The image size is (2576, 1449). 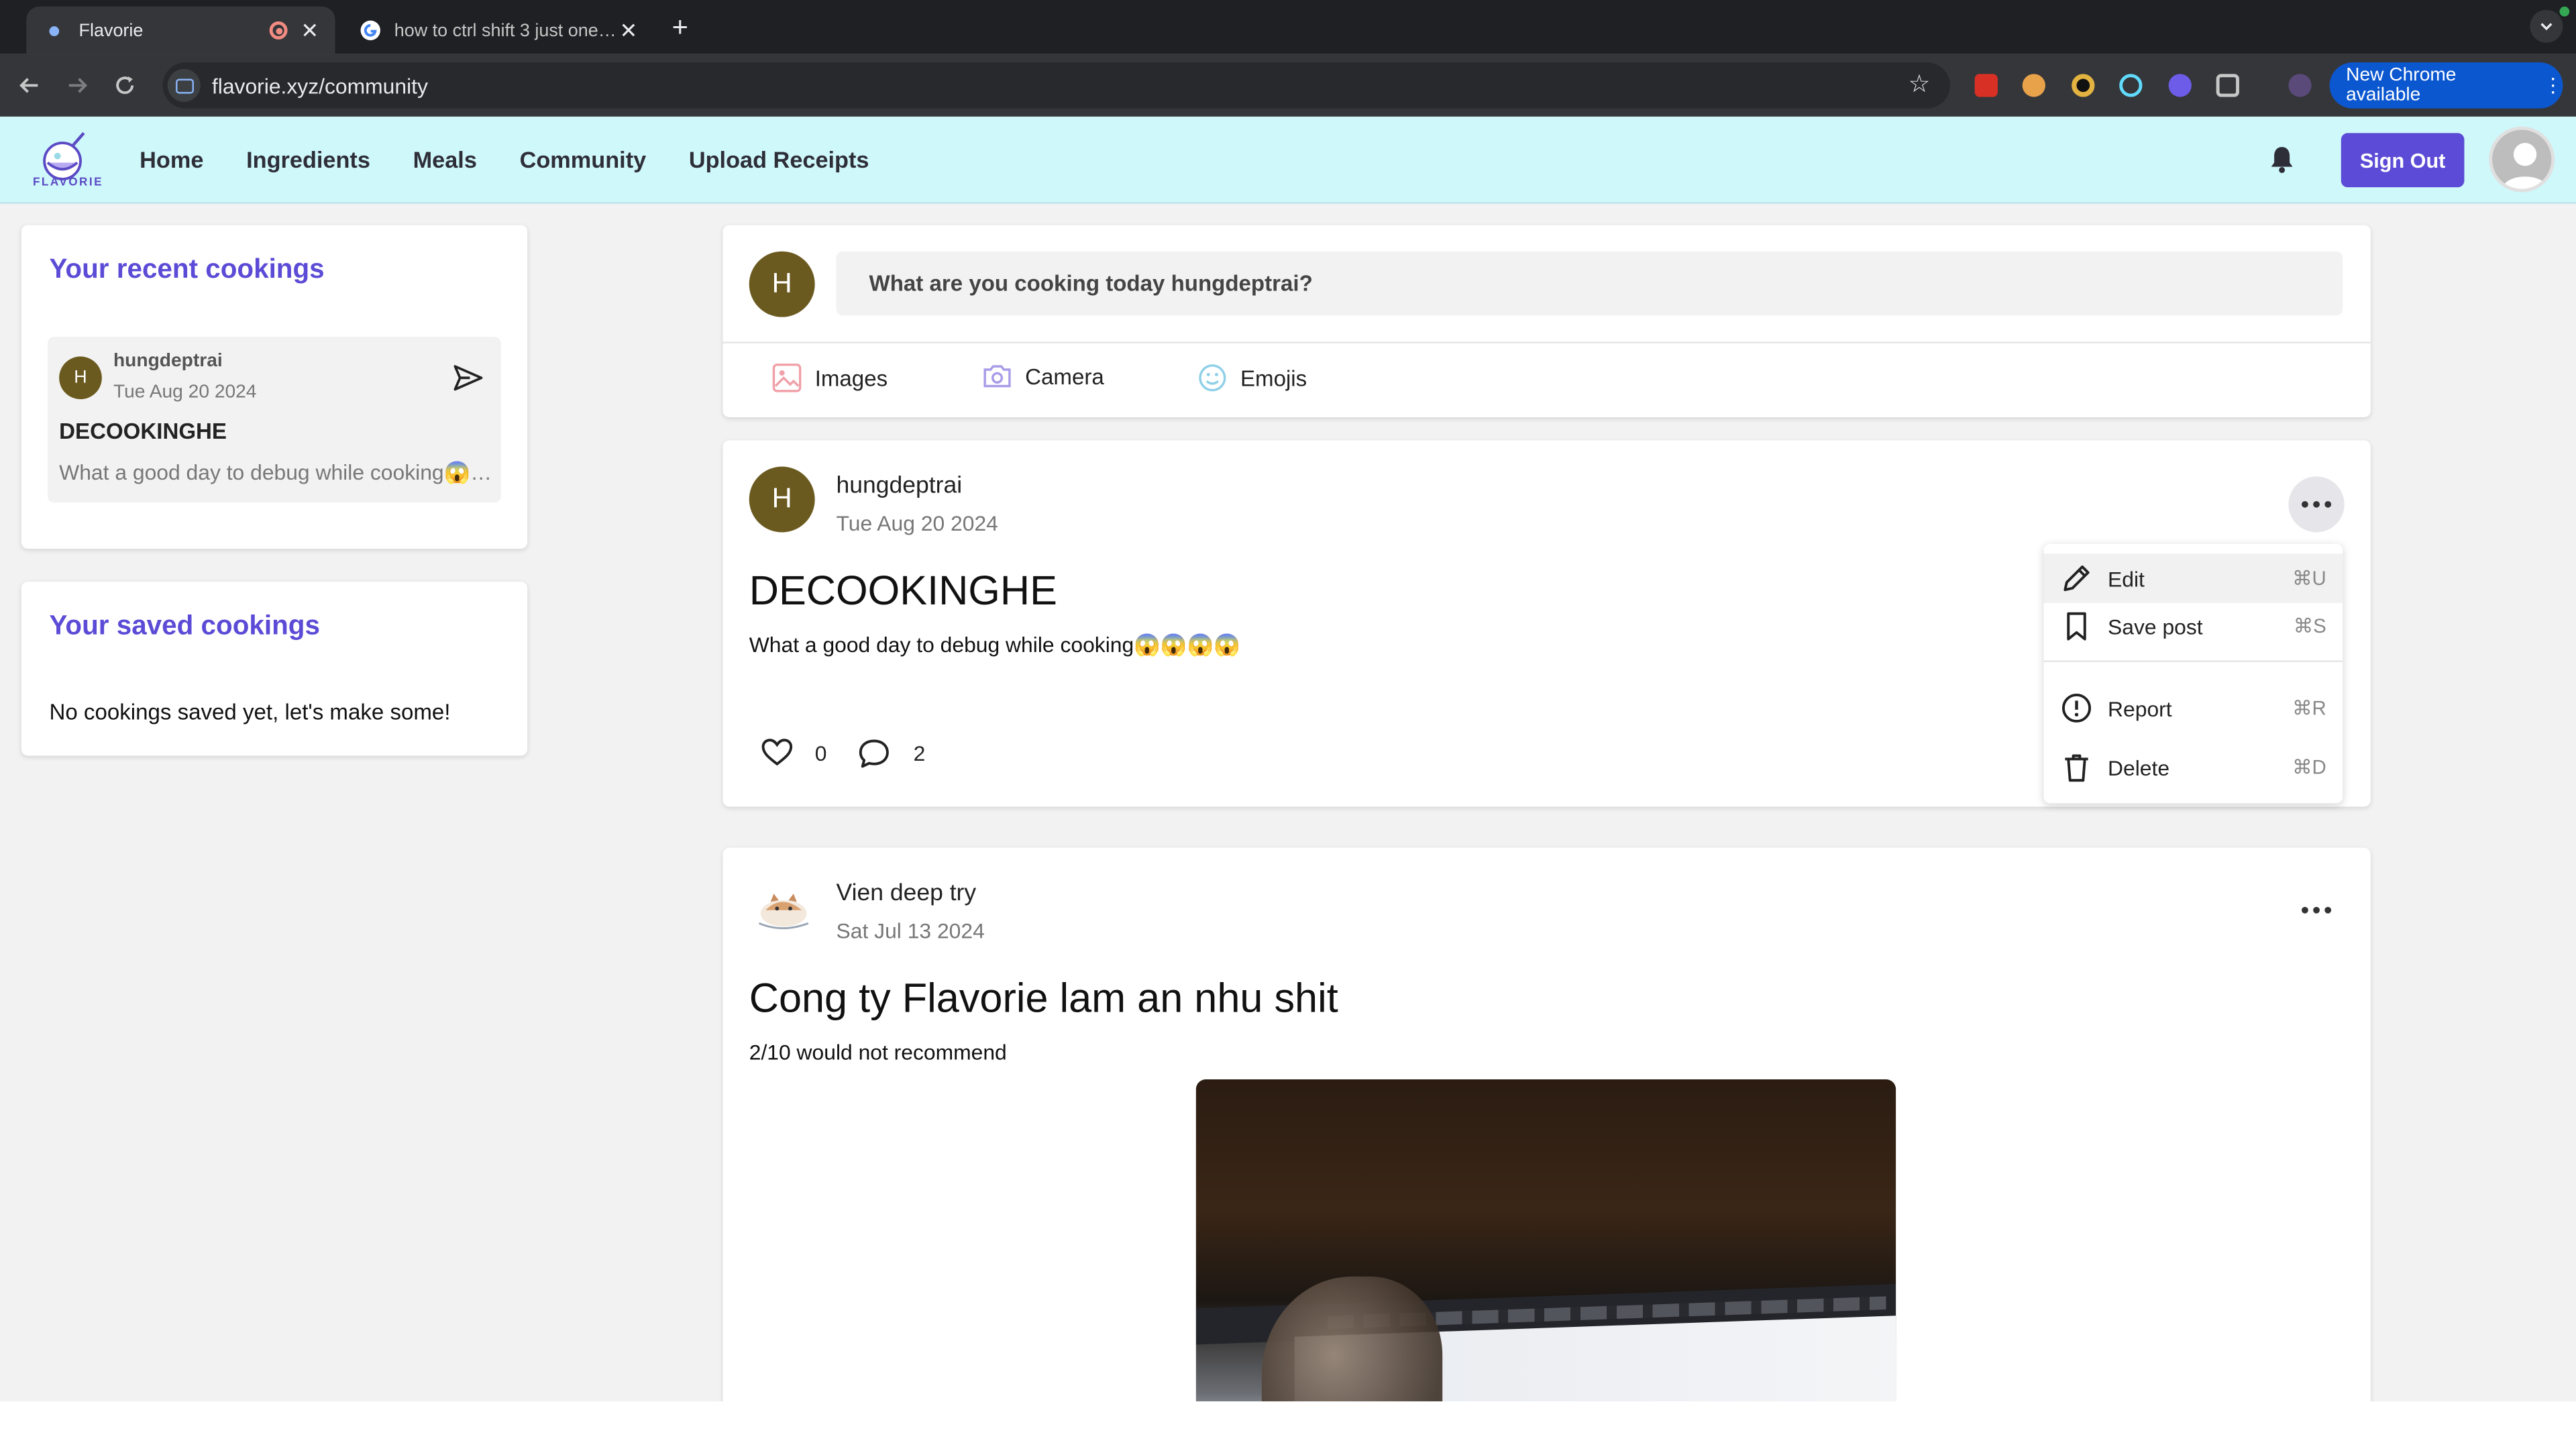 I want to click on extension-red-icon, so click(x=1986, y=85).